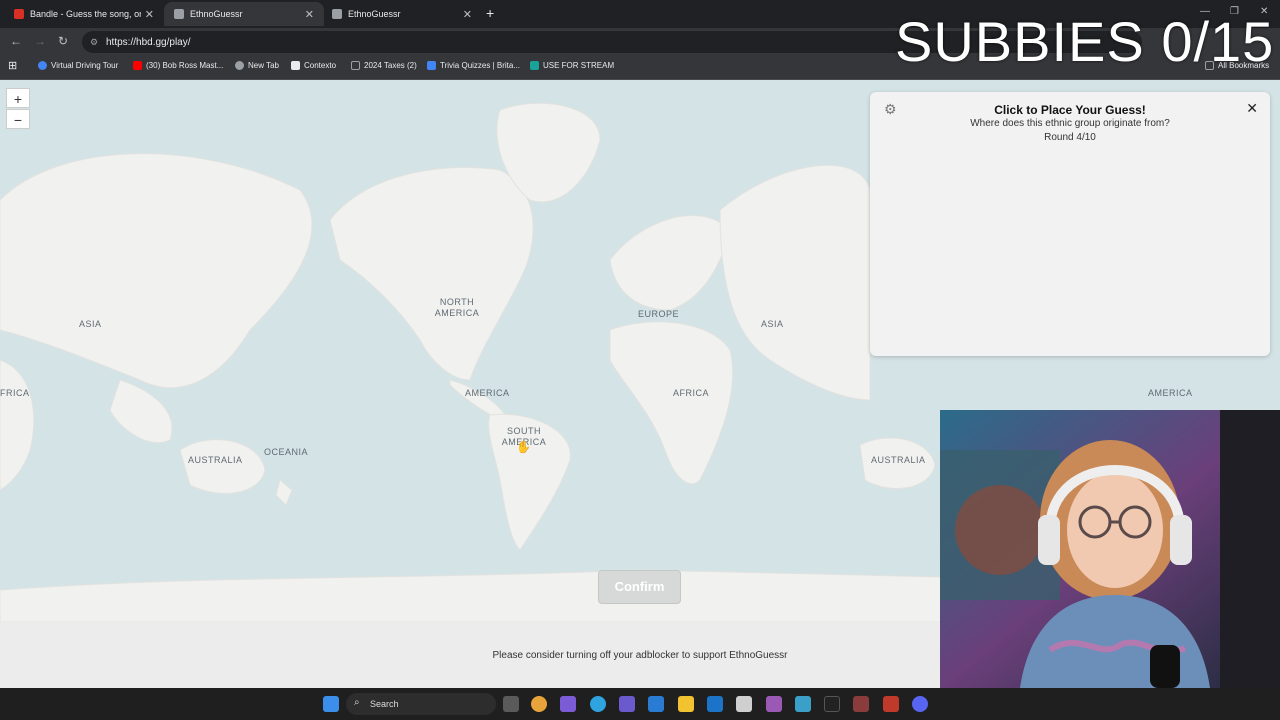 This screenshot has width=1280, height=720. Describe the element at coordinates (148, 42) in the screenshot. I see `url-text: https://hbd.gg/play/` at that location.